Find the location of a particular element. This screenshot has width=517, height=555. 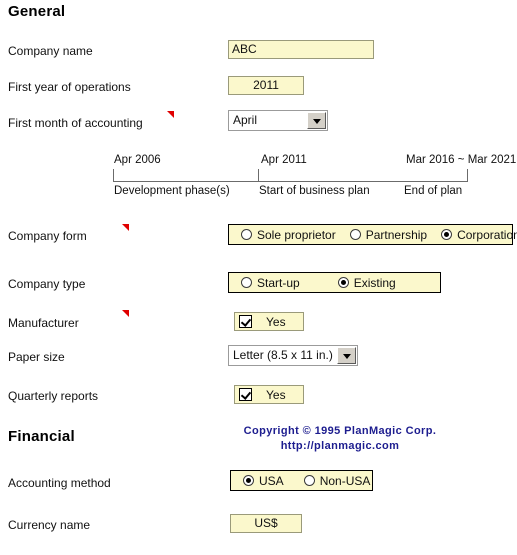

label-first-month-of-accounting: First month of accounting is located at coordinates (75, 123).